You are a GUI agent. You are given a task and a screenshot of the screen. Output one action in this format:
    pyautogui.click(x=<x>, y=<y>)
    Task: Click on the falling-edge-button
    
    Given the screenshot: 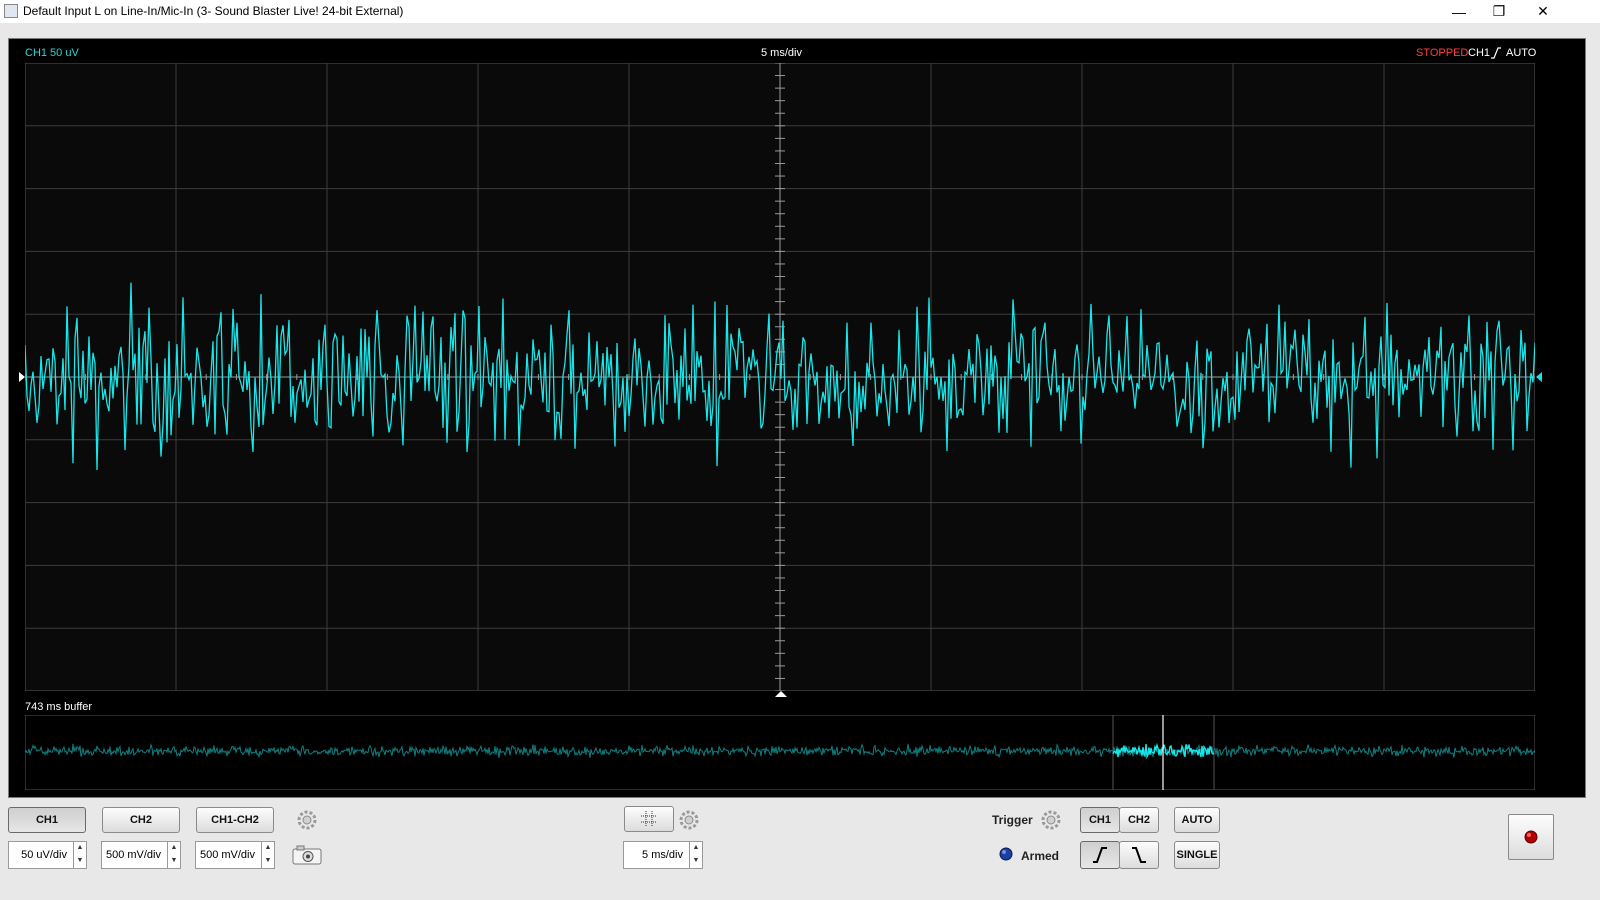 What is the action you would take?
    pyautogui.click(x=1139, y=855)
    